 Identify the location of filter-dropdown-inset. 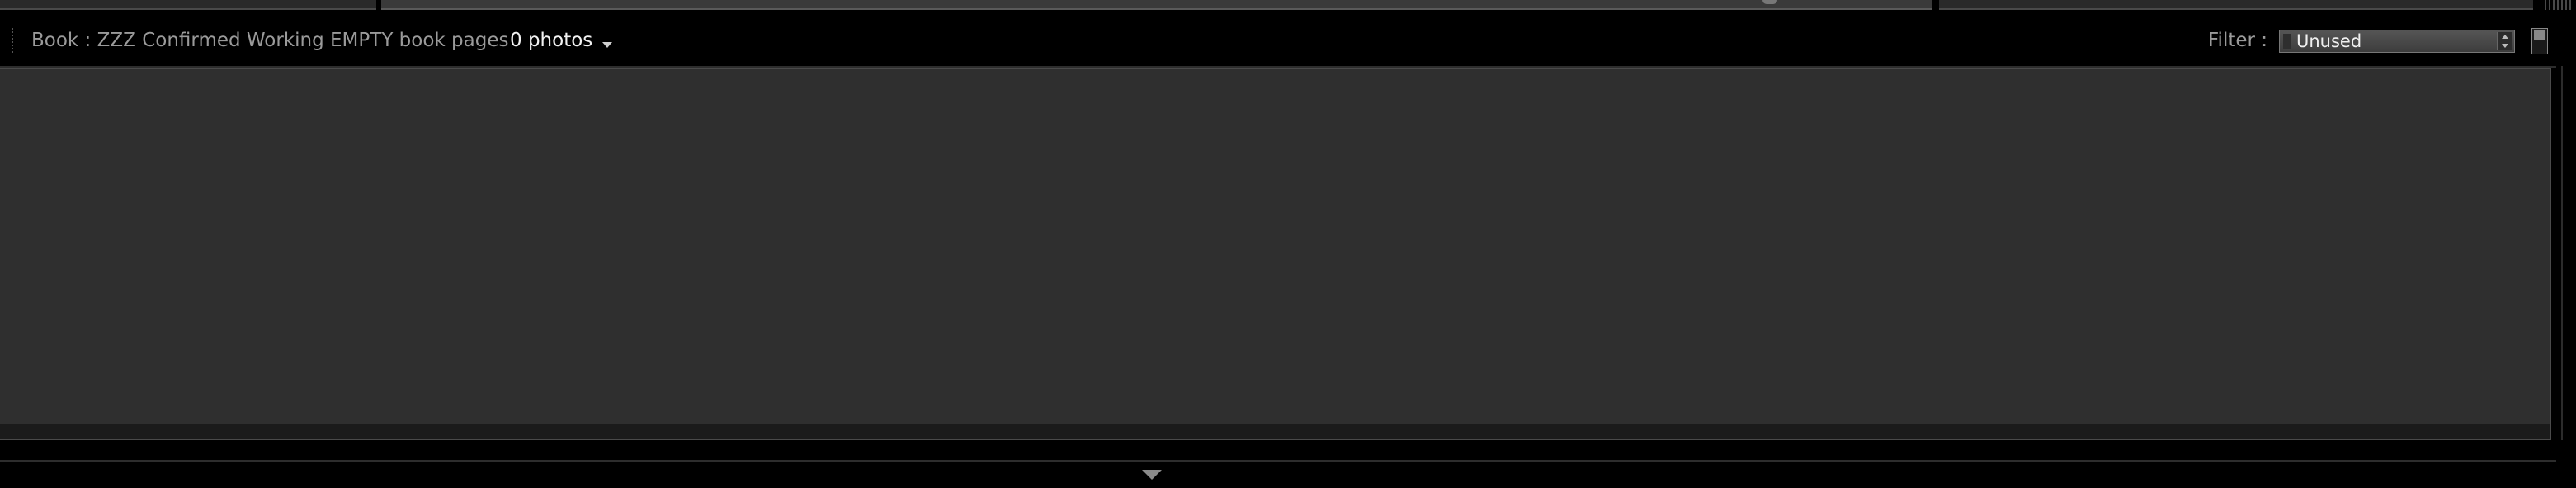
(2287, 41).